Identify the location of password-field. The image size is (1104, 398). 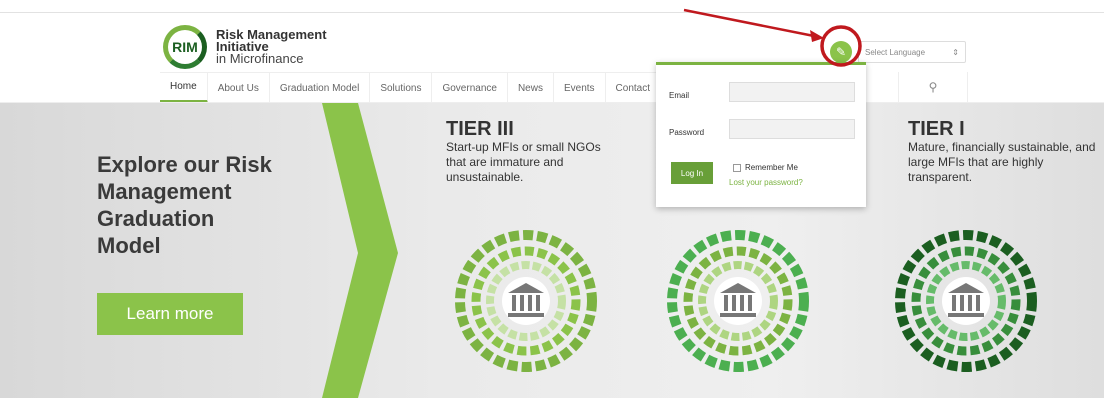
(792, 129).